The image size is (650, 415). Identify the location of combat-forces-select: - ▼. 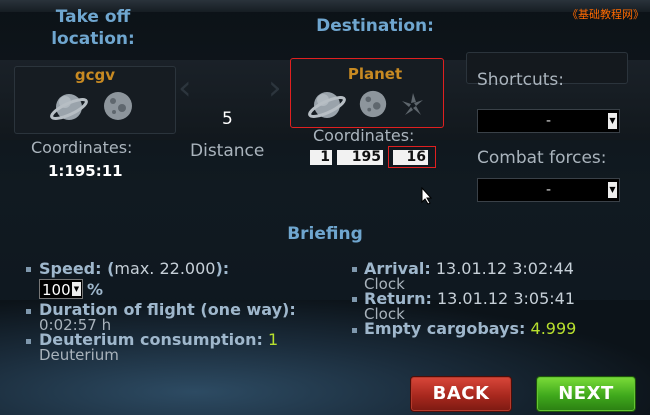
(548, 190).